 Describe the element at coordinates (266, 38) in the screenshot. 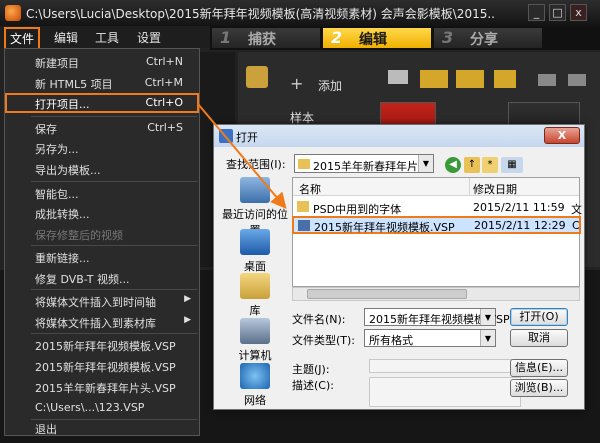

I see `tab-capture: 1 捕获` at that location.